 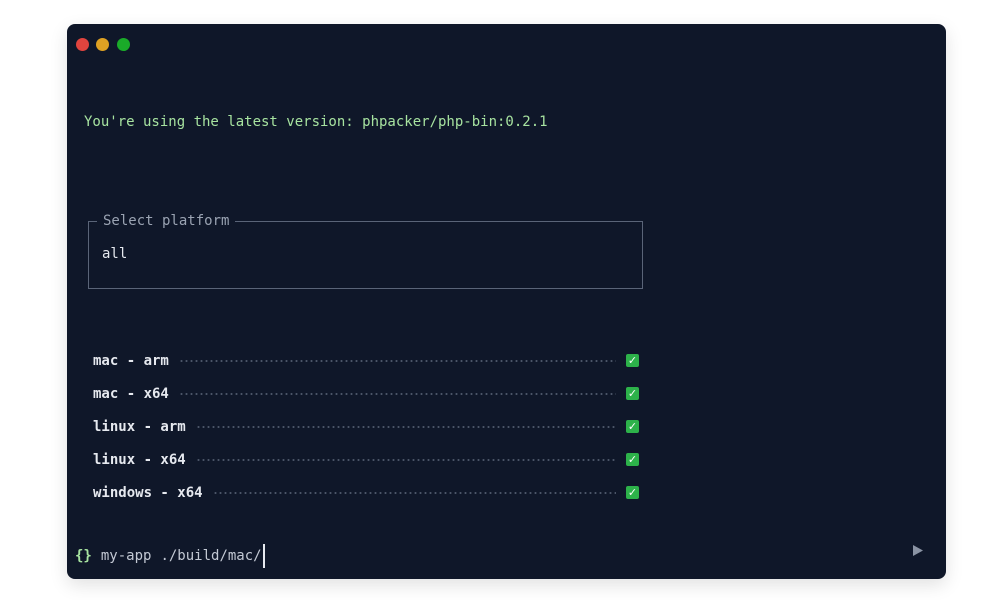 I want to click on platform-select-label: Select platform, so click(x=166, y=221).